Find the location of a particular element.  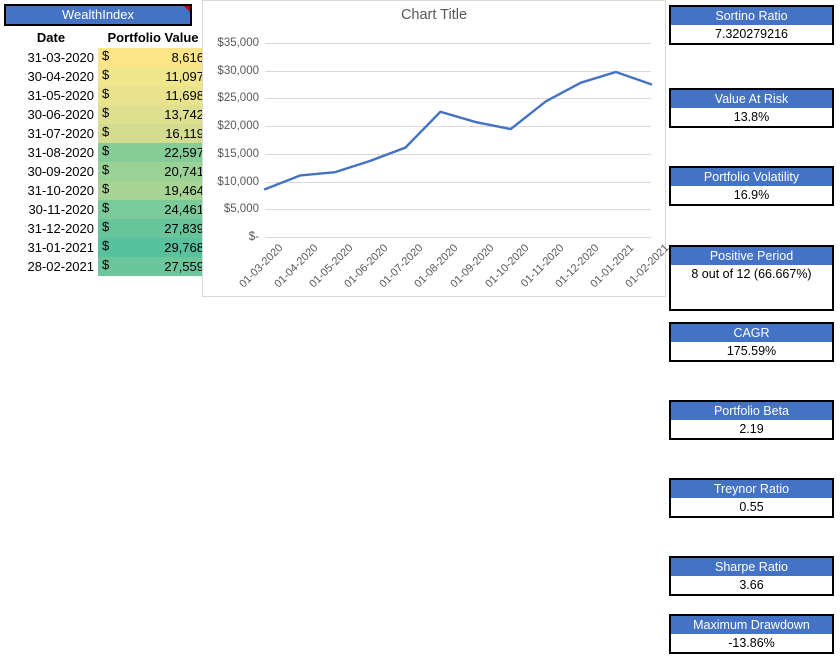

metric-value: 0.55 is located at coordinates (751, 507).